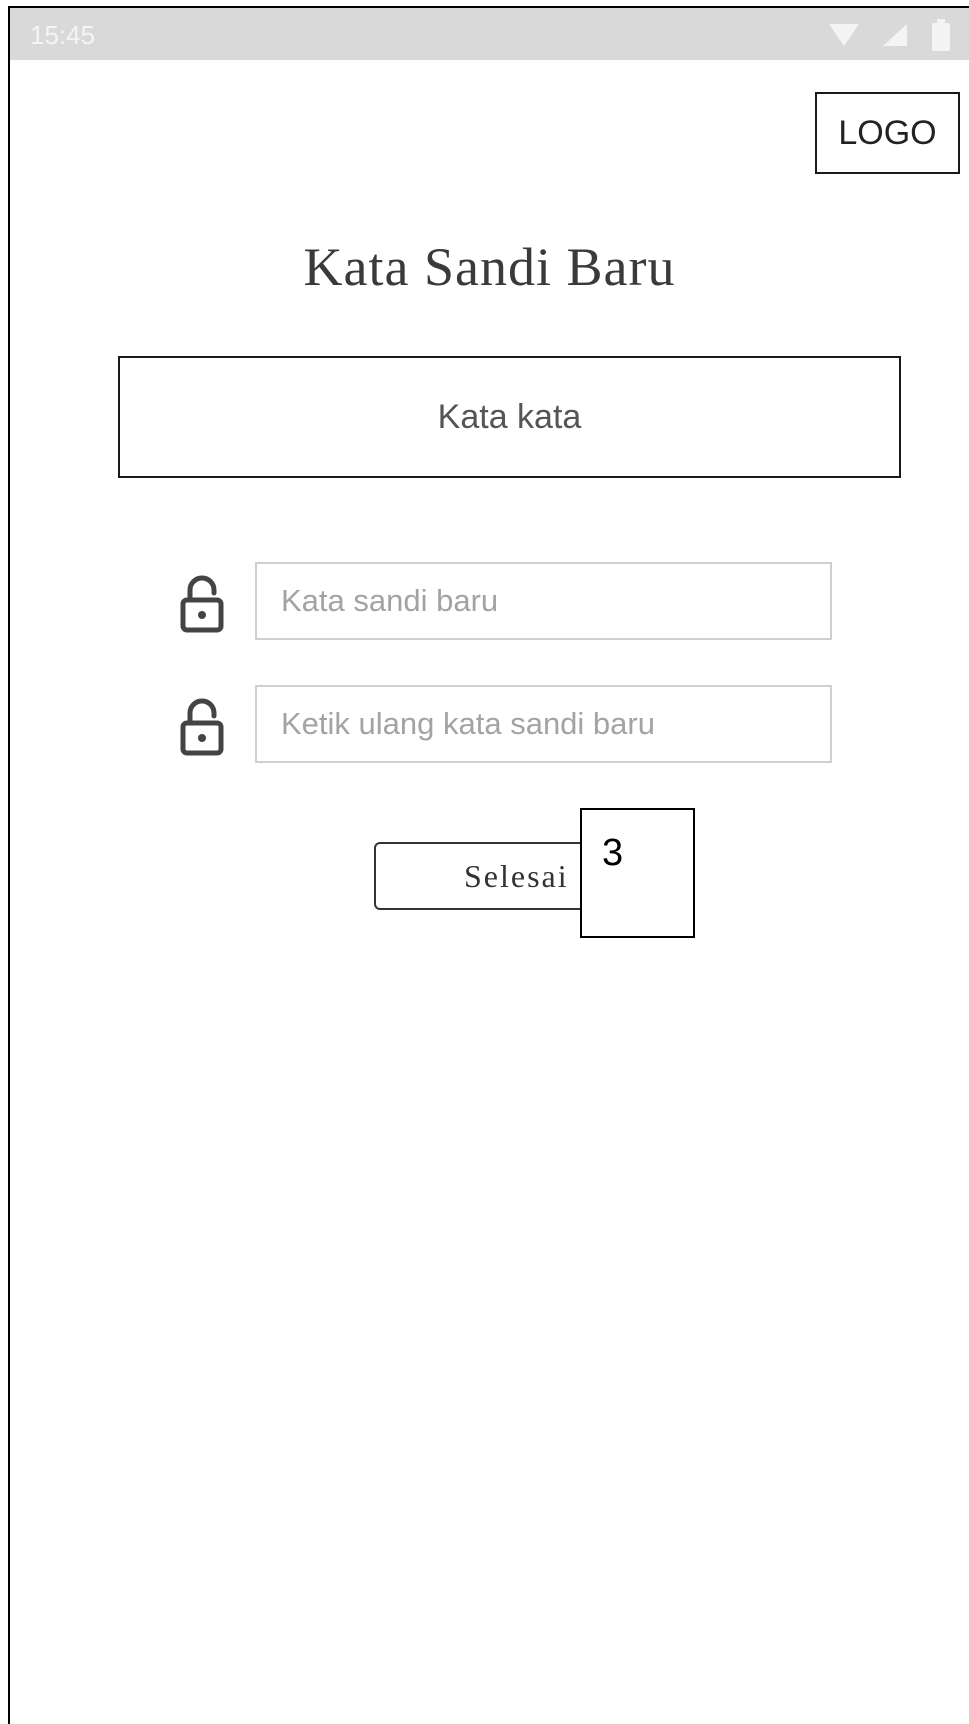  I want to click on confirm-password-field, so click(543, 724).